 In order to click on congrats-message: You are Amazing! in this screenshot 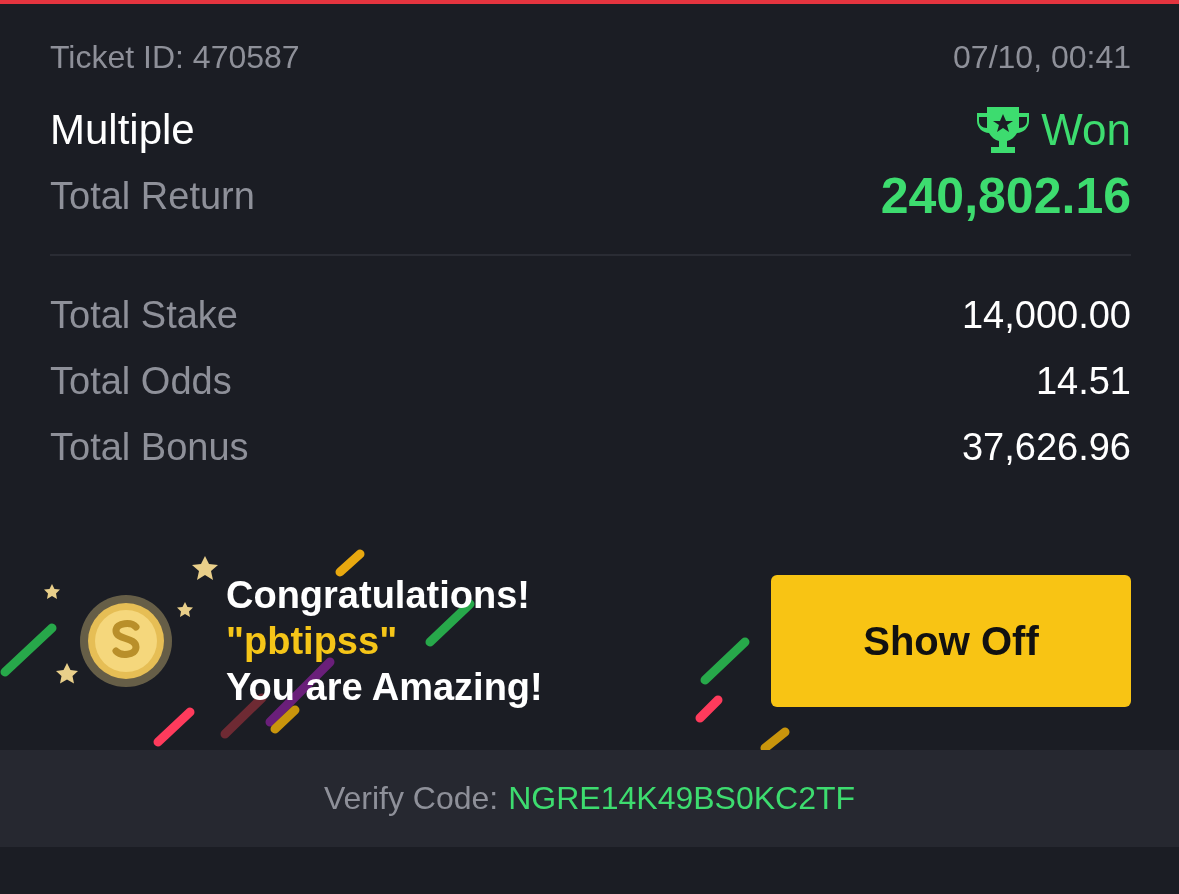, I will do `click(385, 687)`.